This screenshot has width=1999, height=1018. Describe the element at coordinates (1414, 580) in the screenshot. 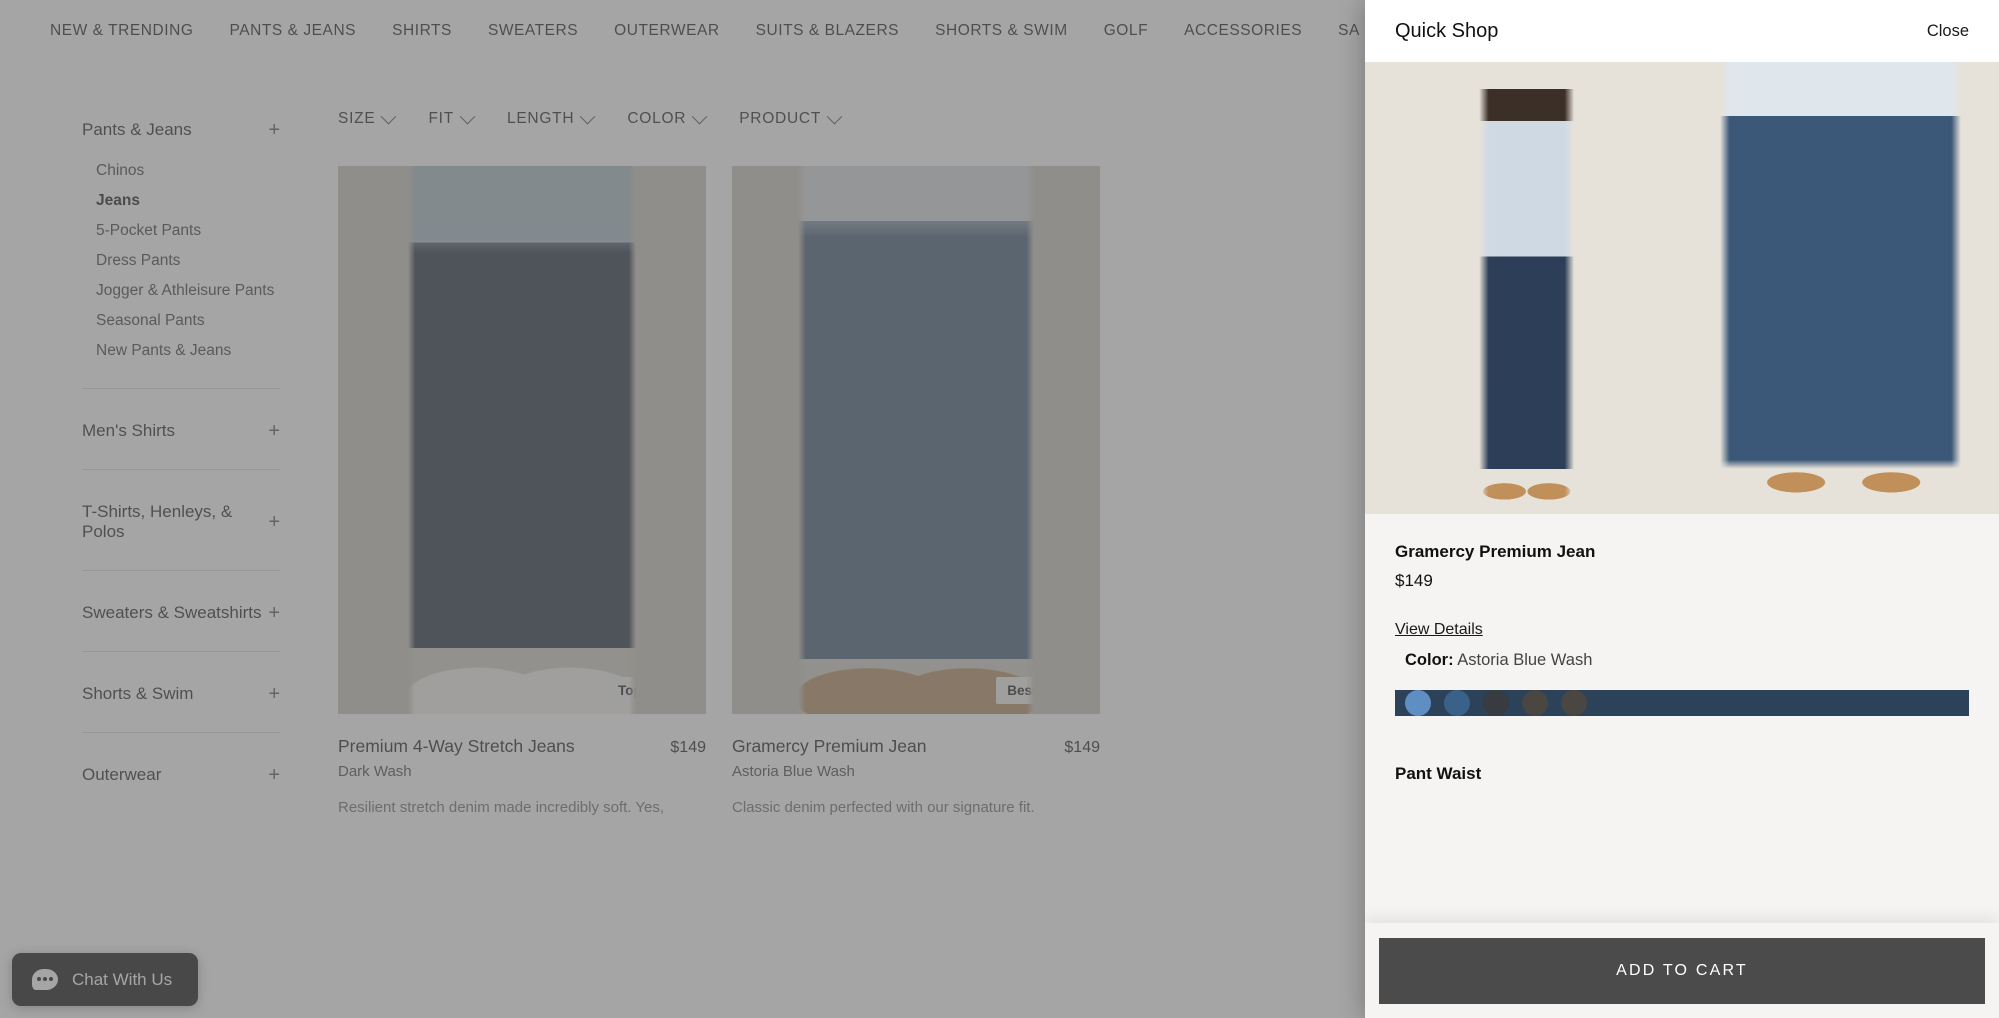

I see `quick-shop-product-price: $149` at that location.